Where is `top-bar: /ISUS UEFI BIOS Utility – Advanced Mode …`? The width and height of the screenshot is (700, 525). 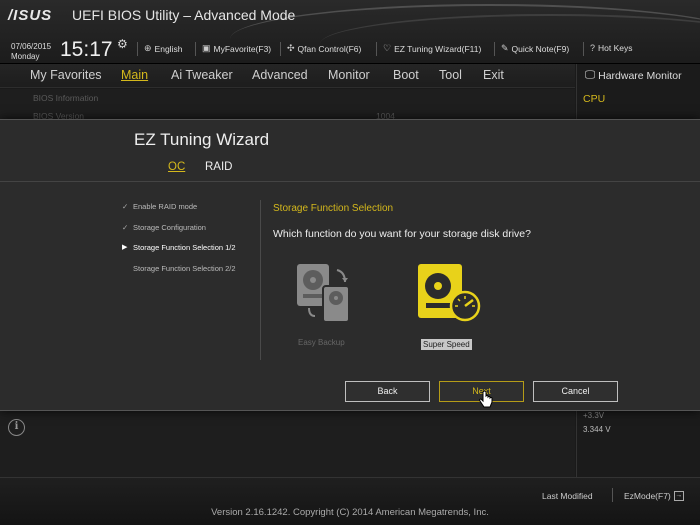
top-bar: /ISUS UEFI BIOS Utility – Advanced Mode … is located at coordinates (350, 32).